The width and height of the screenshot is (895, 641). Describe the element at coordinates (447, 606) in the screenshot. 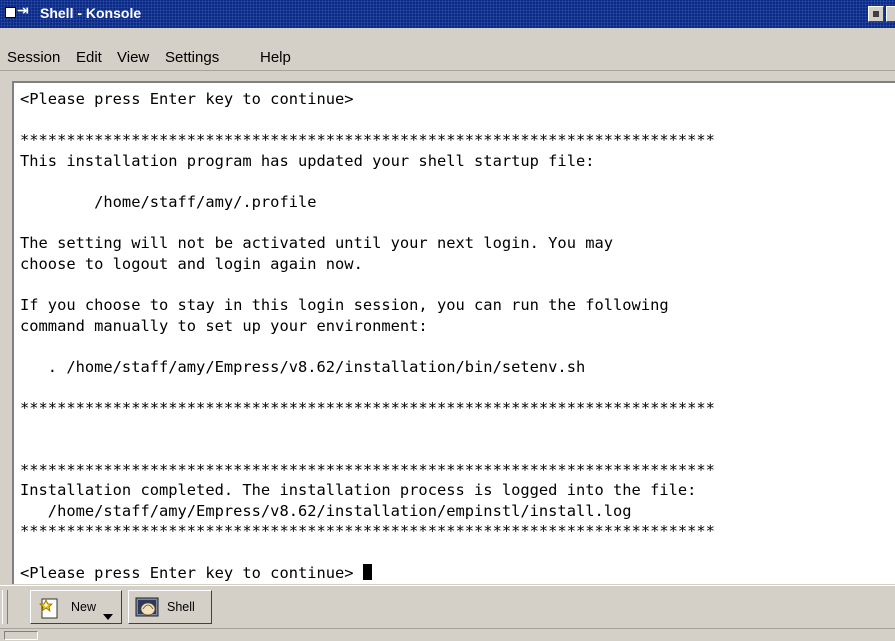

I see `session-tab-bar: New Shell` at that location.